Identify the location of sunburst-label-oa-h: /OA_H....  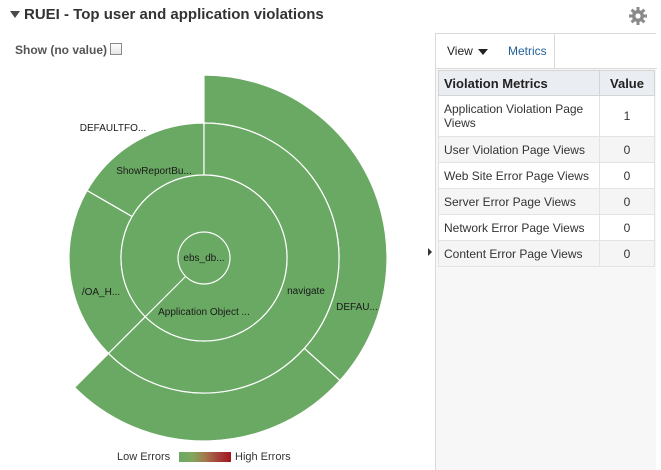
(101, 292).